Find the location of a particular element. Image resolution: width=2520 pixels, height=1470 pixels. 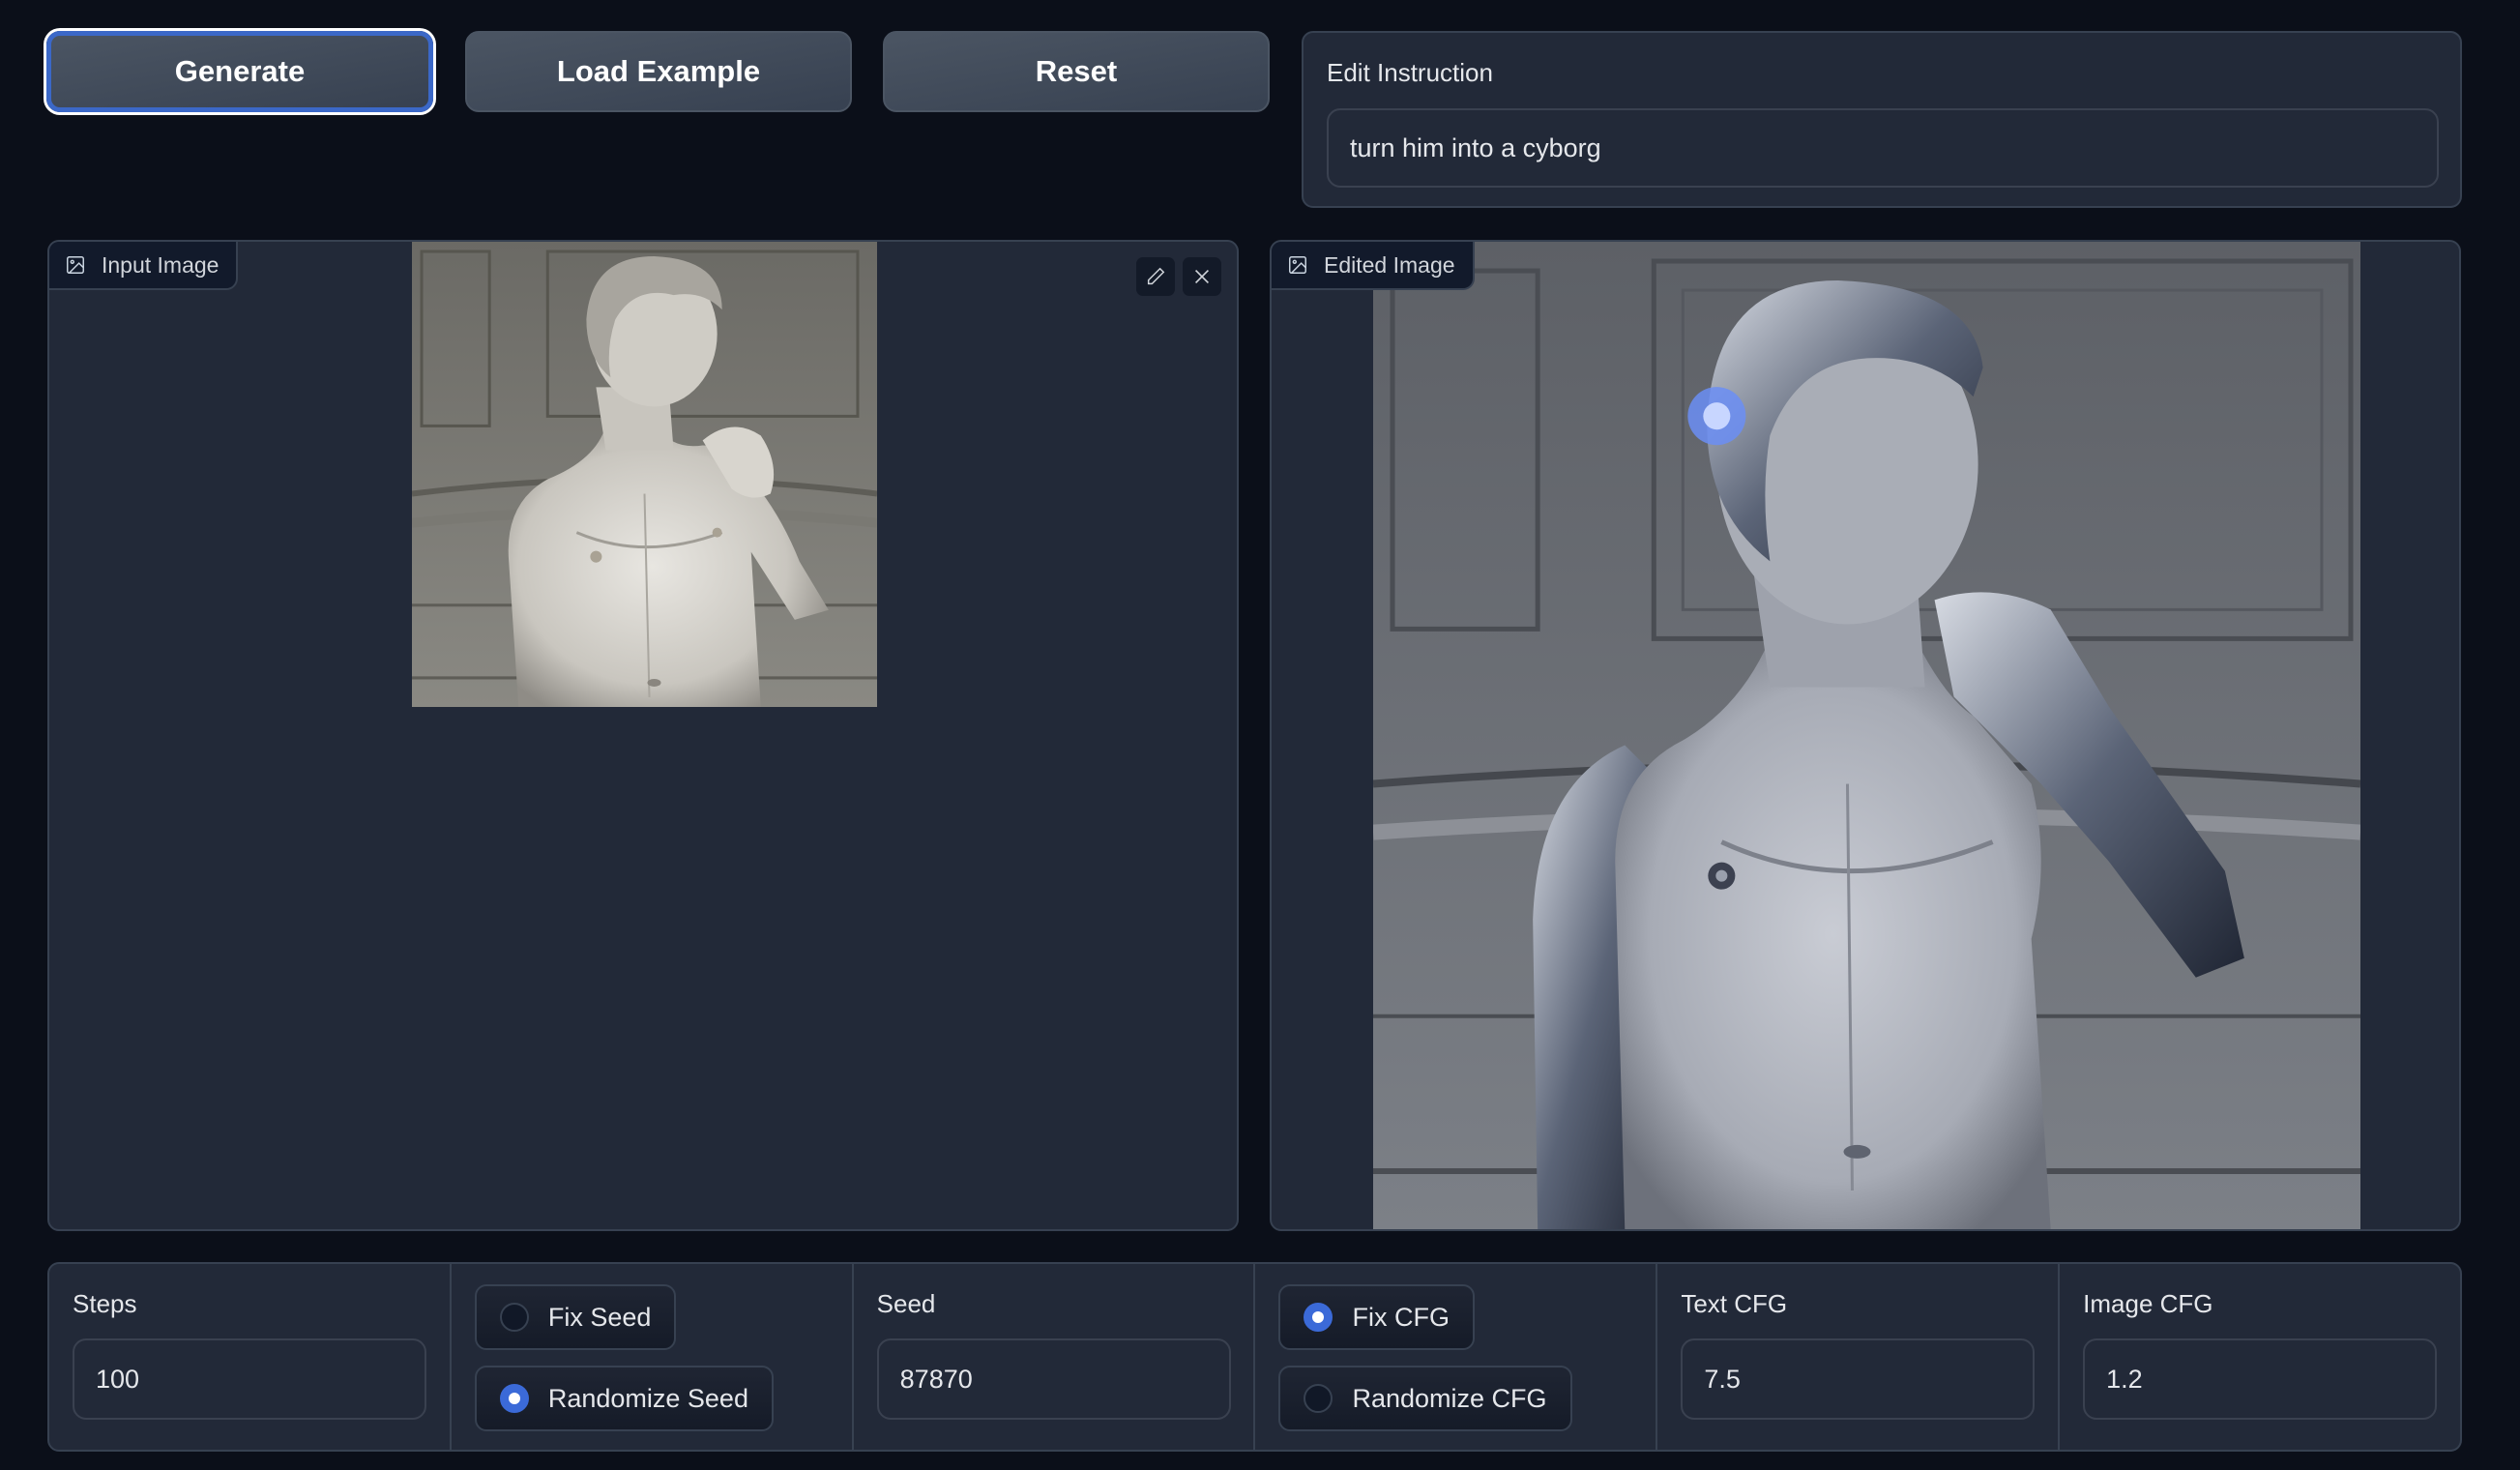

input-image-label: Input Image is located at coordinates (161, 264).